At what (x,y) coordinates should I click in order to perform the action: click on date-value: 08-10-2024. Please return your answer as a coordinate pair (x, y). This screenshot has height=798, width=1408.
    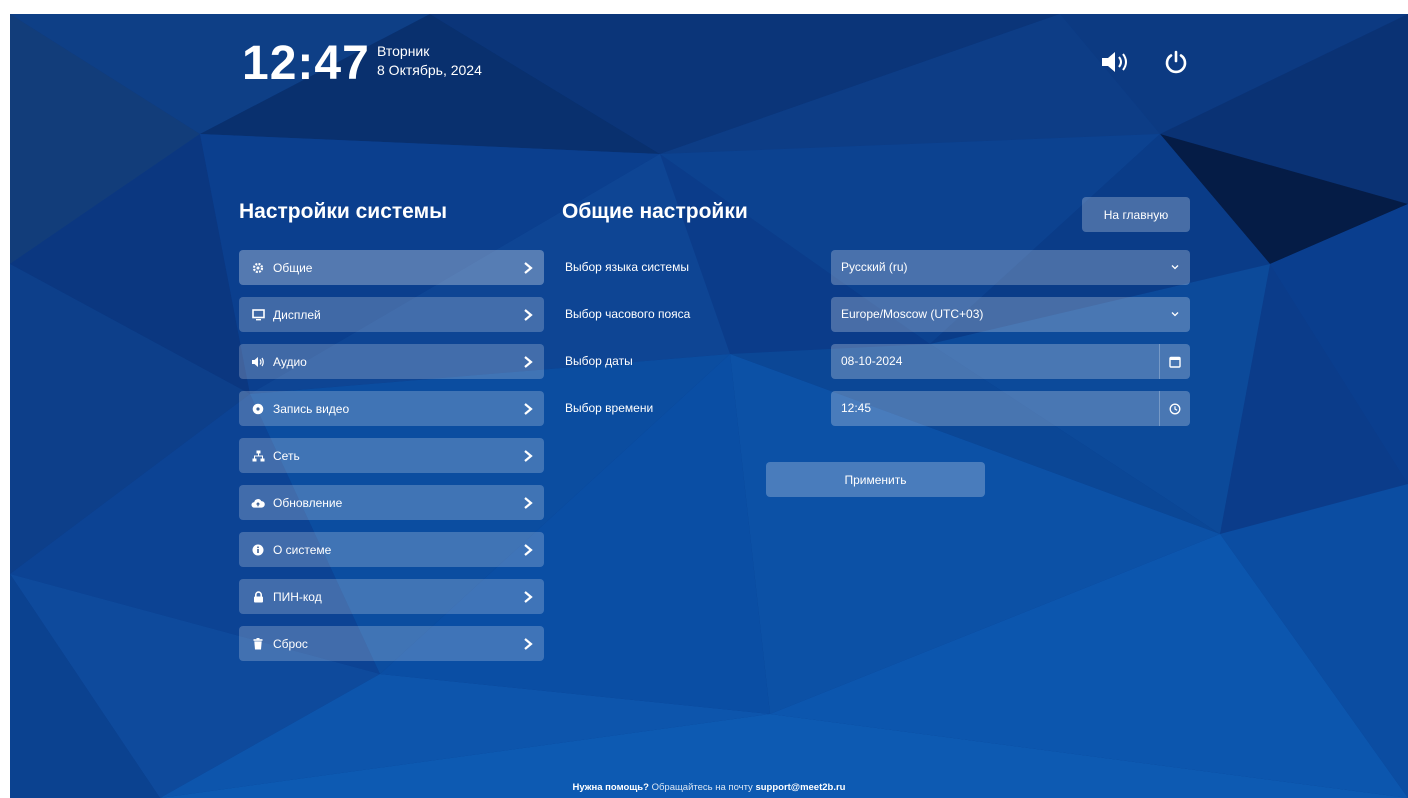
    Looking at the image, I should click on (872, 361).